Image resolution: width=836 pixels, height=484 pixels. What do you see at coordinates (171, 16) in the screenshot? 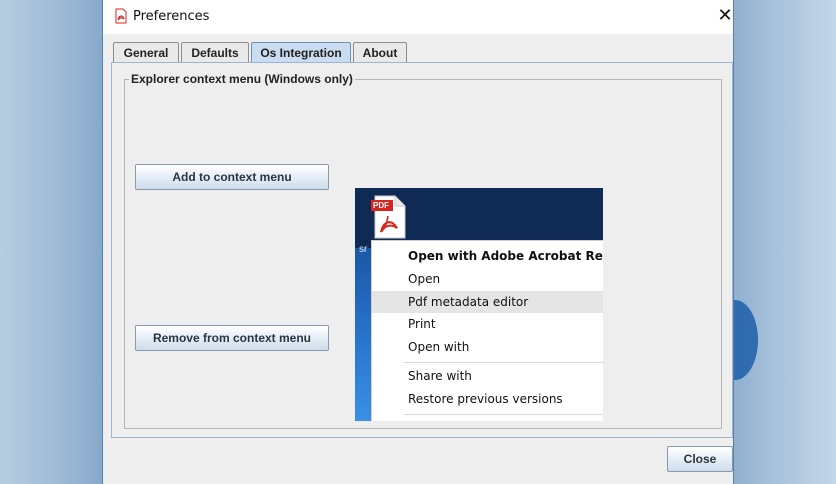
I see `window-title: Preferences` at bounding box center [171, 16].